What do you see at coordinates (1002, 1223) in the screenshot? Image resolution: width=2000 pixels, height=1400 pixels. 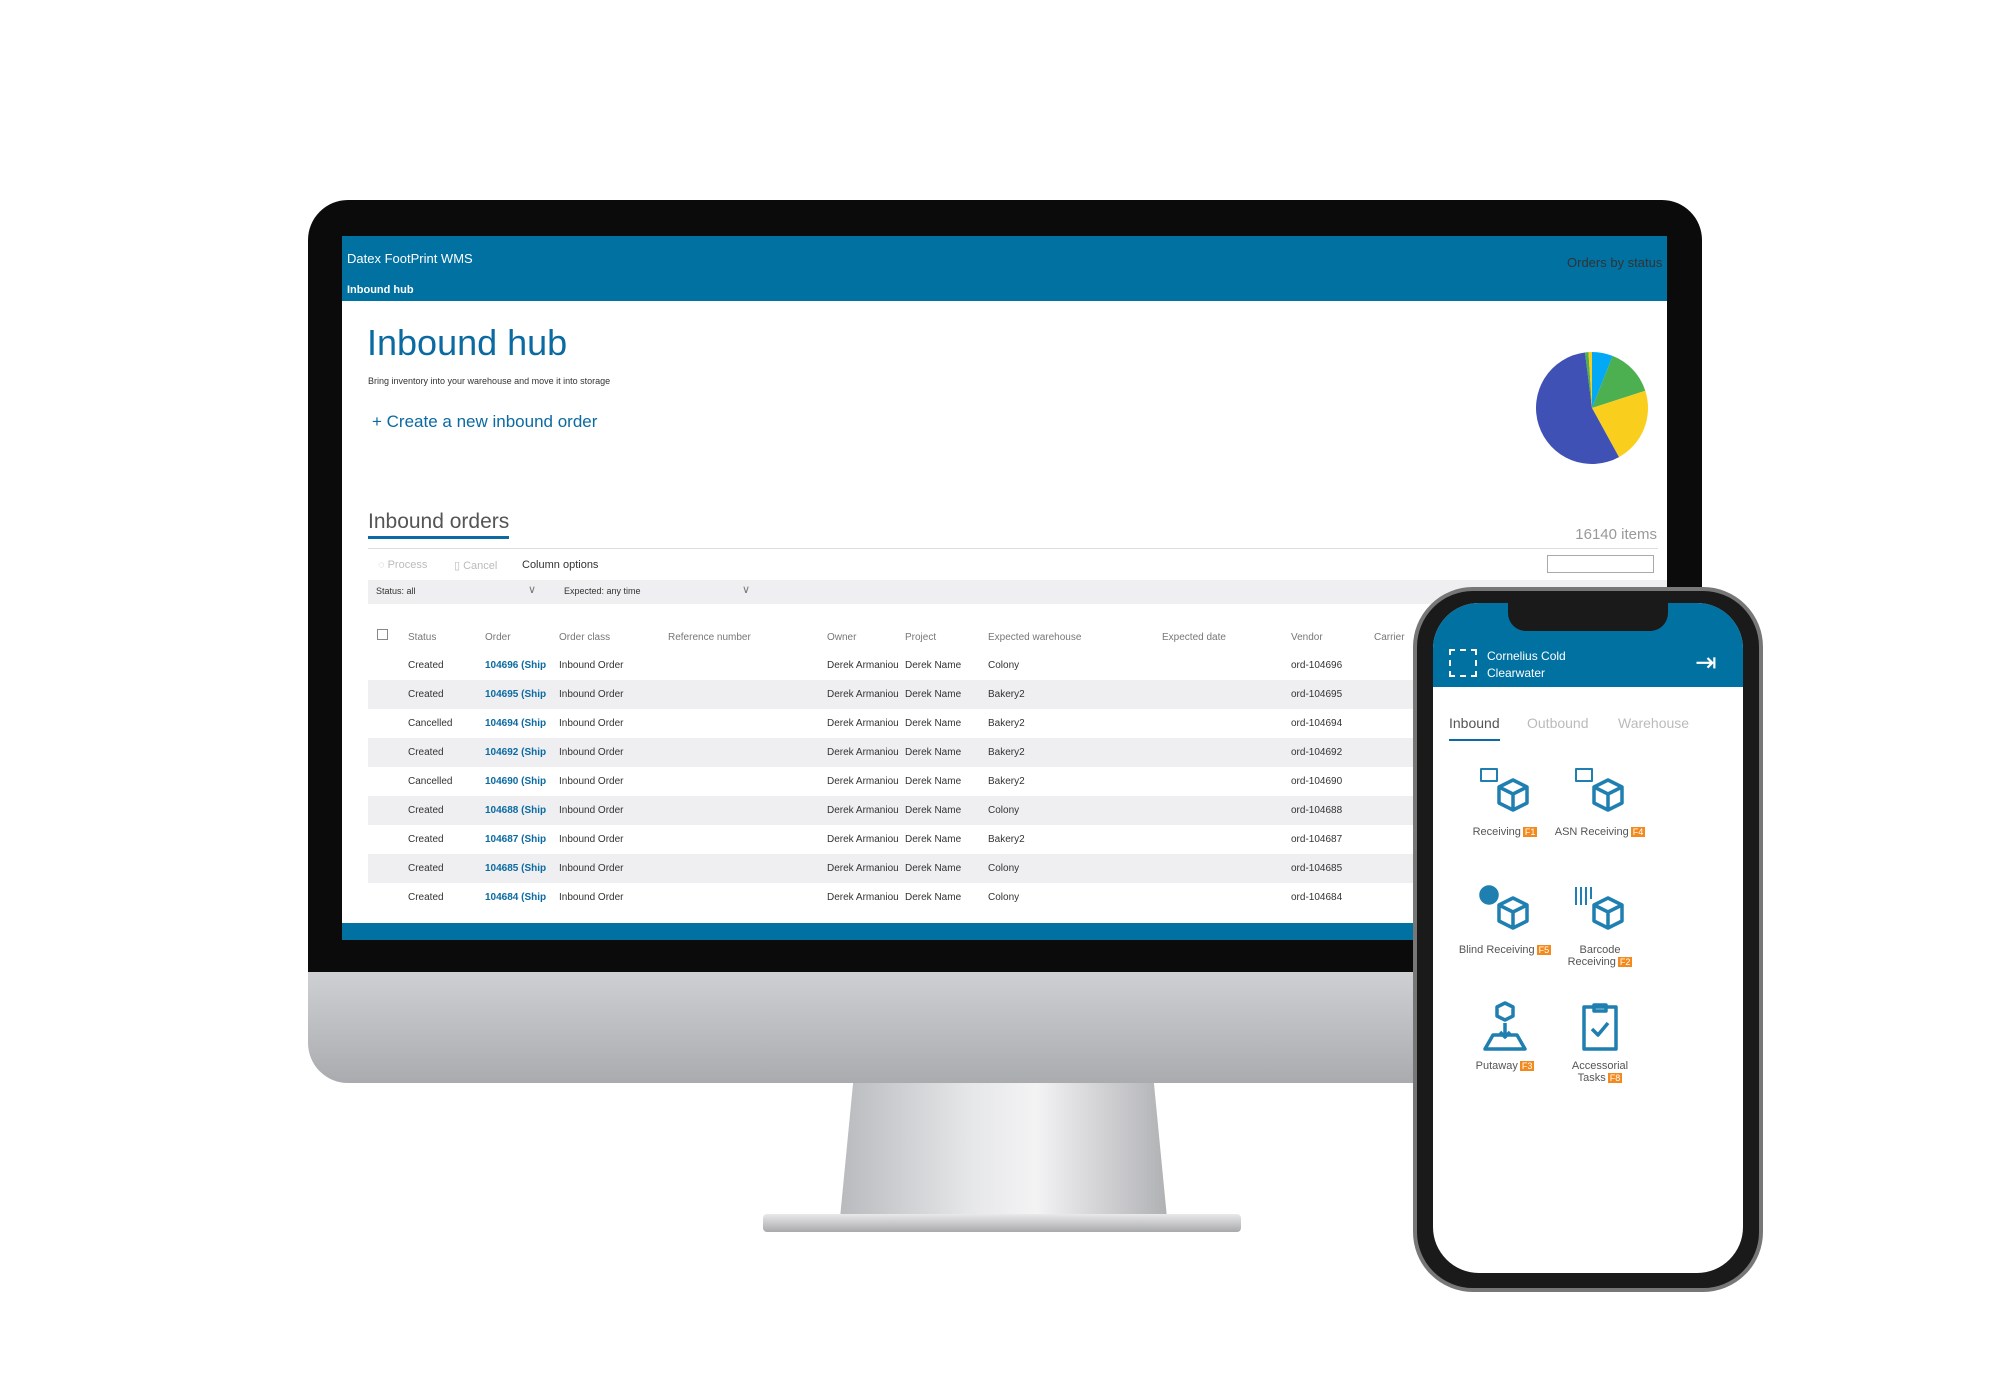 I see `monitor-base` at bounding box center [1002, 1223].